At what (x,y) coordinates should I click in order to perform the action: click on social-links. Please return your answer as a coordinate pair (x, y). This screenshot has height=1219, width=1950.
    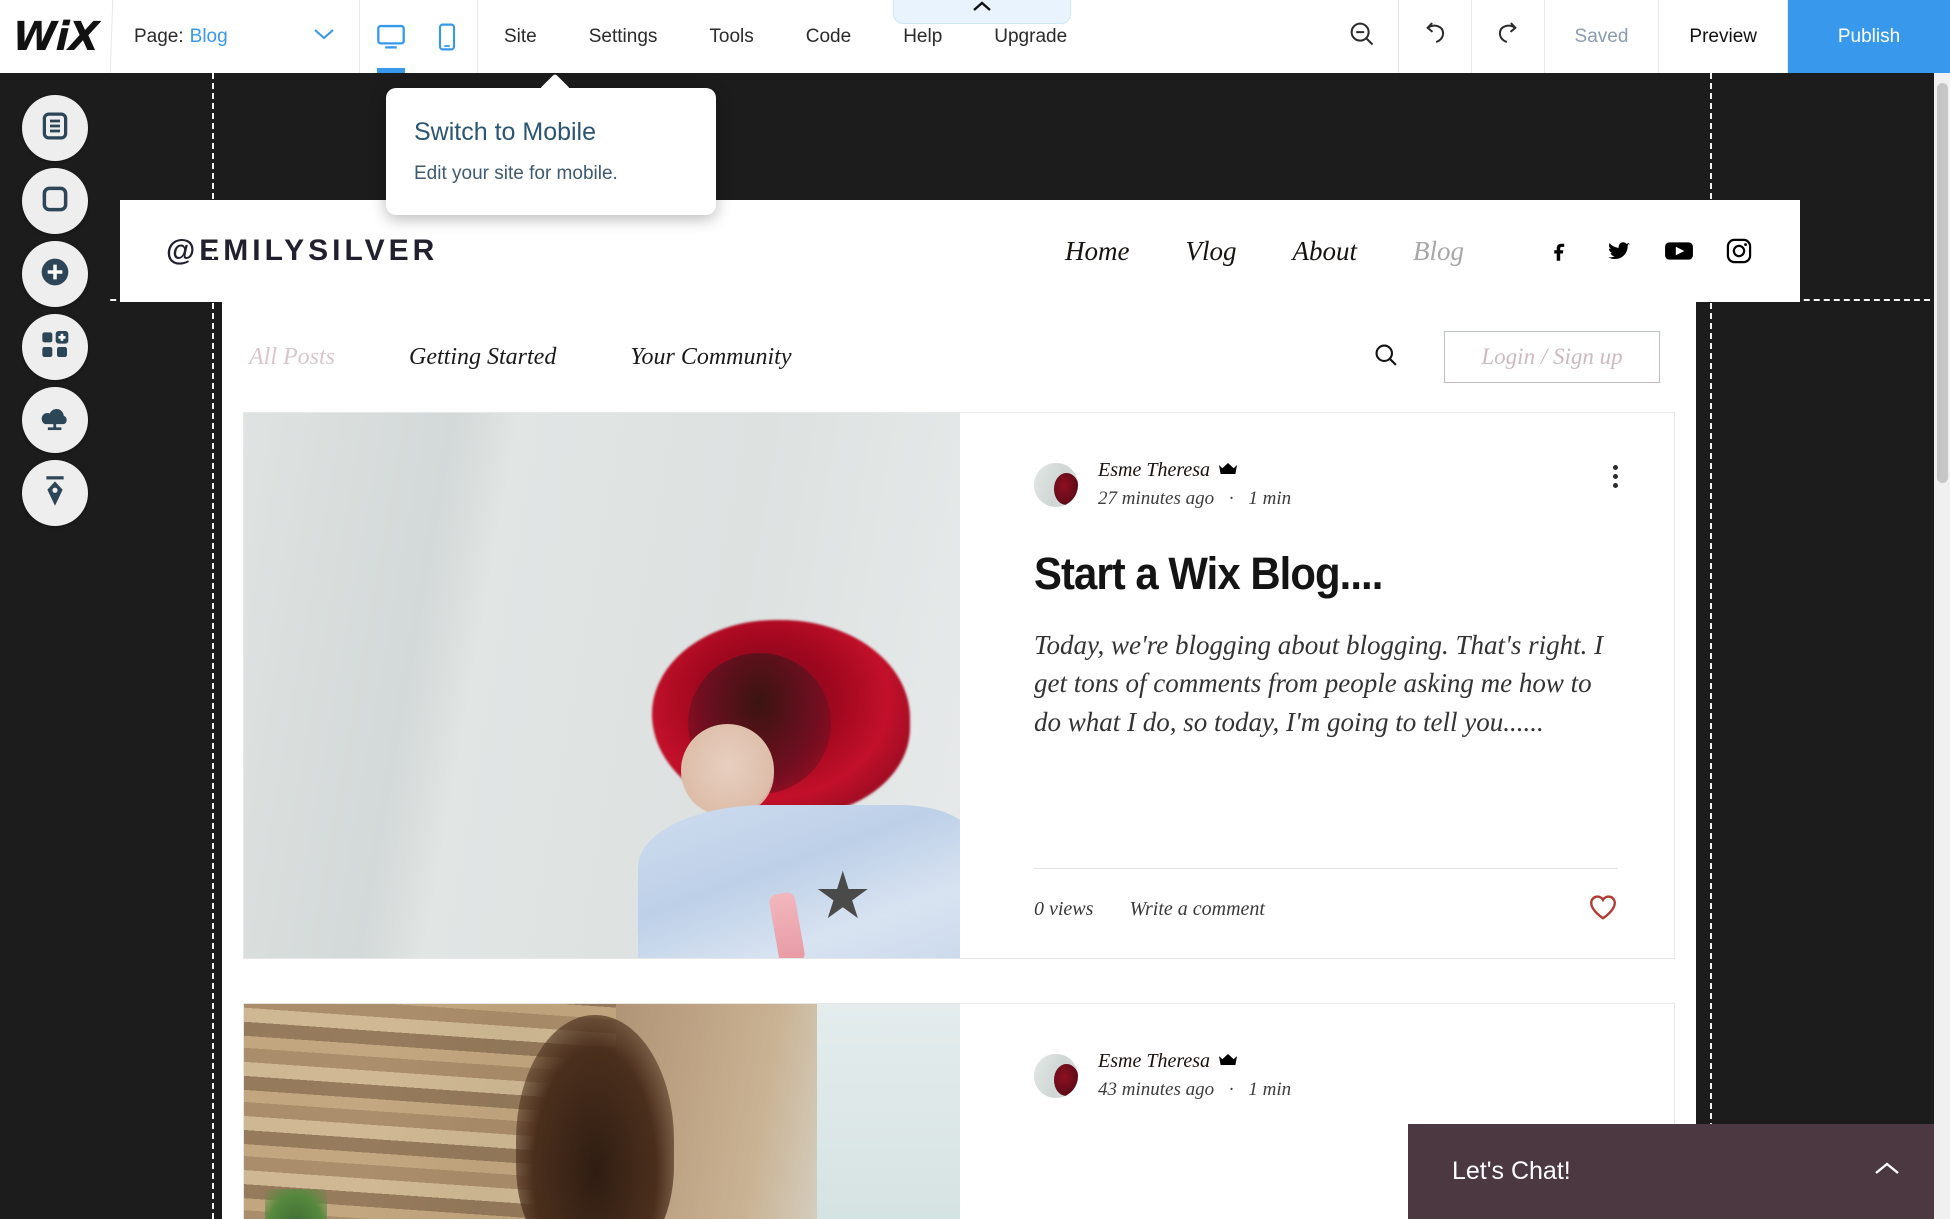
    Looking at the image, I should click on (1649, 251).